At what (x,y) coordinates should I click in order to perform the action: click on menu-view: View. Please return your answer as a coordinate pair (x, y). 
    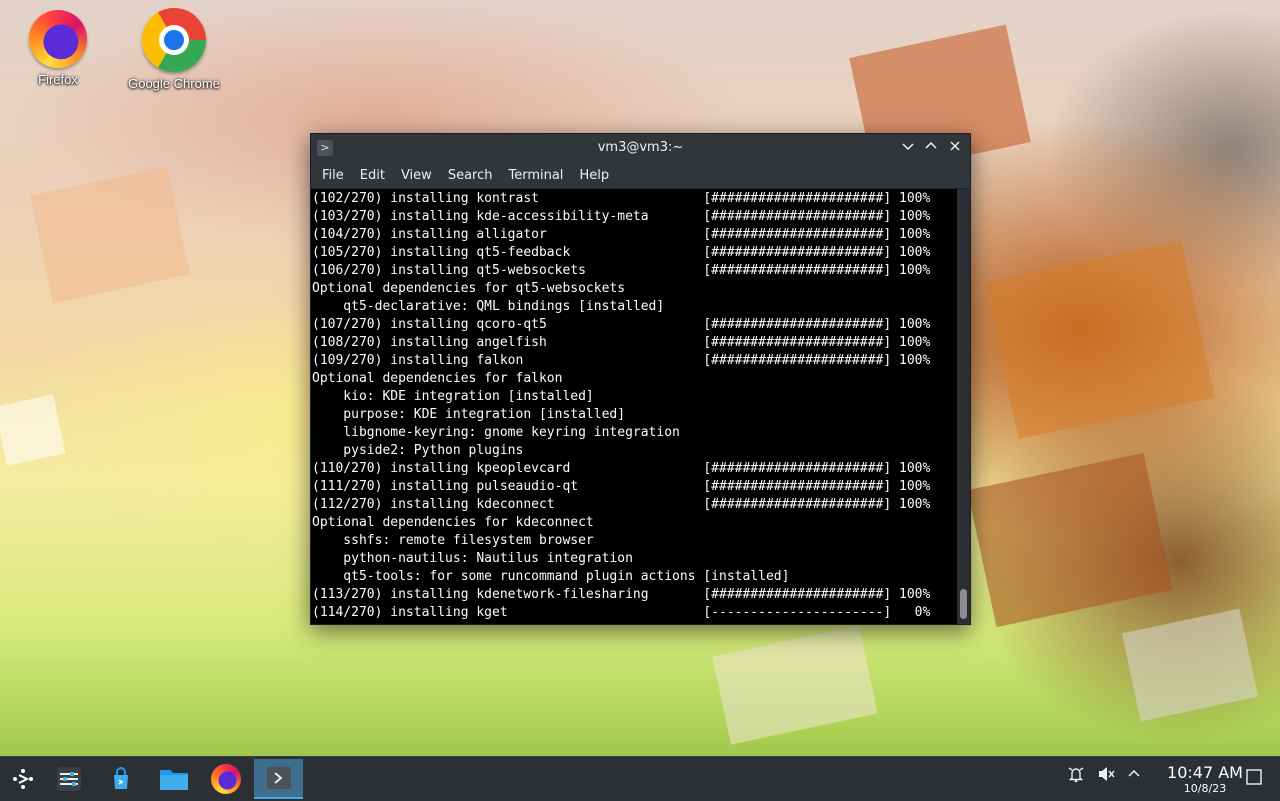
    Looking at the image, I should click on (416, 175).